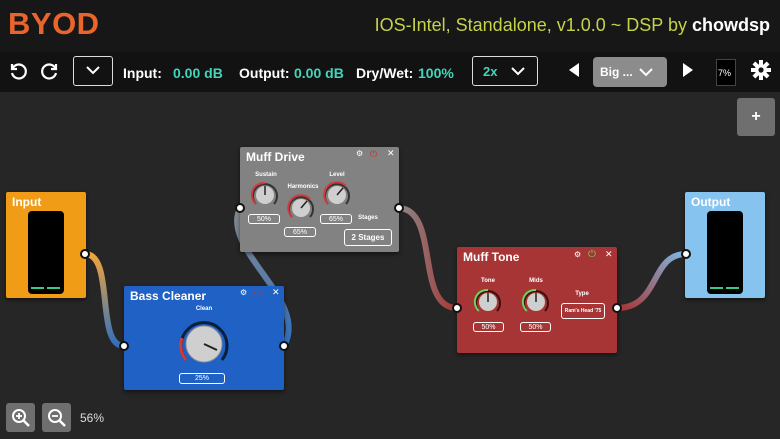 The height and width of the screenshot is (439, 780). What do you see at coordinates (686, 254) in the screenshot?
I see `output-in-port` at bounding box center [686, 254].